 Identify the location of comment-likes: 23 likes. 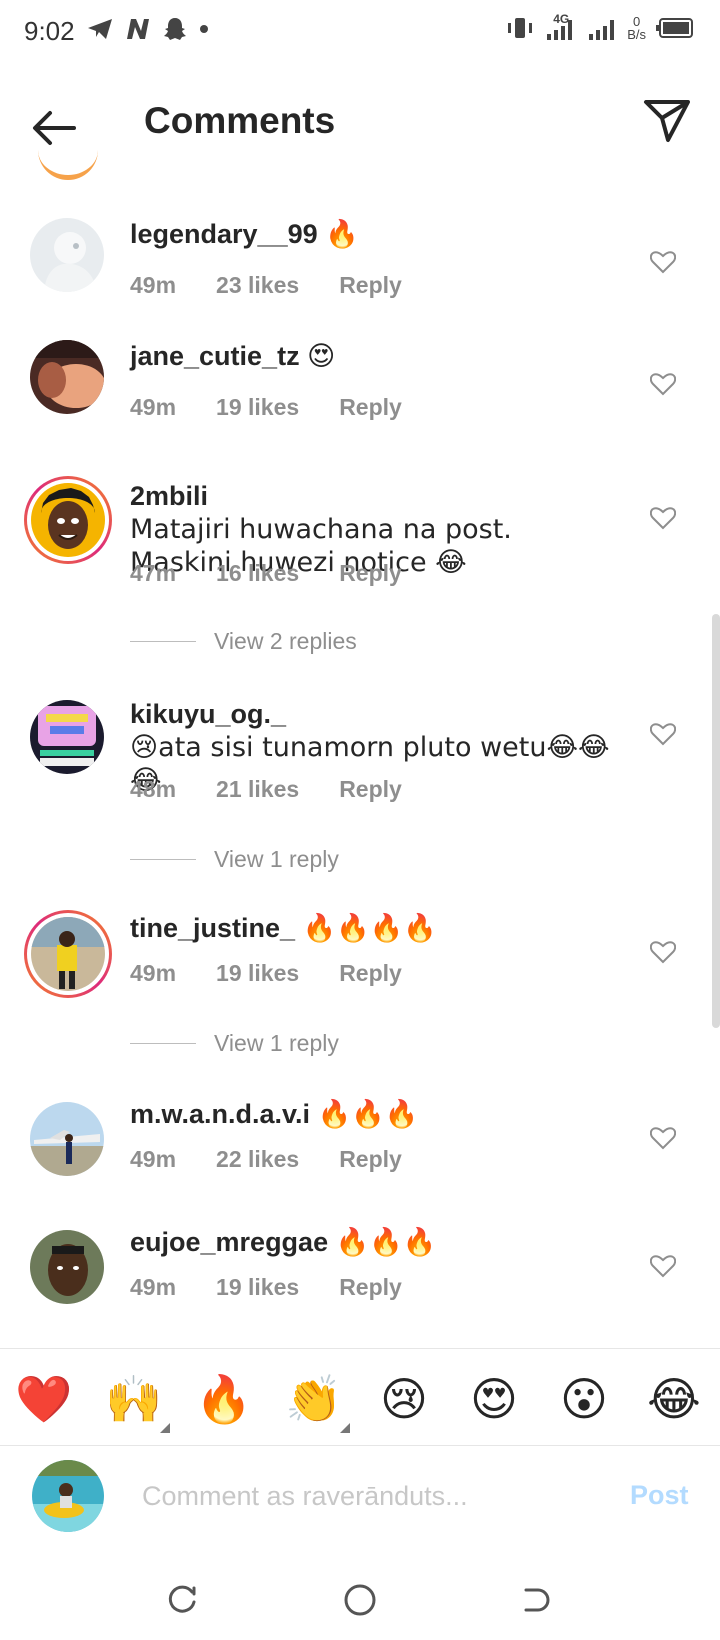
(257, 285).